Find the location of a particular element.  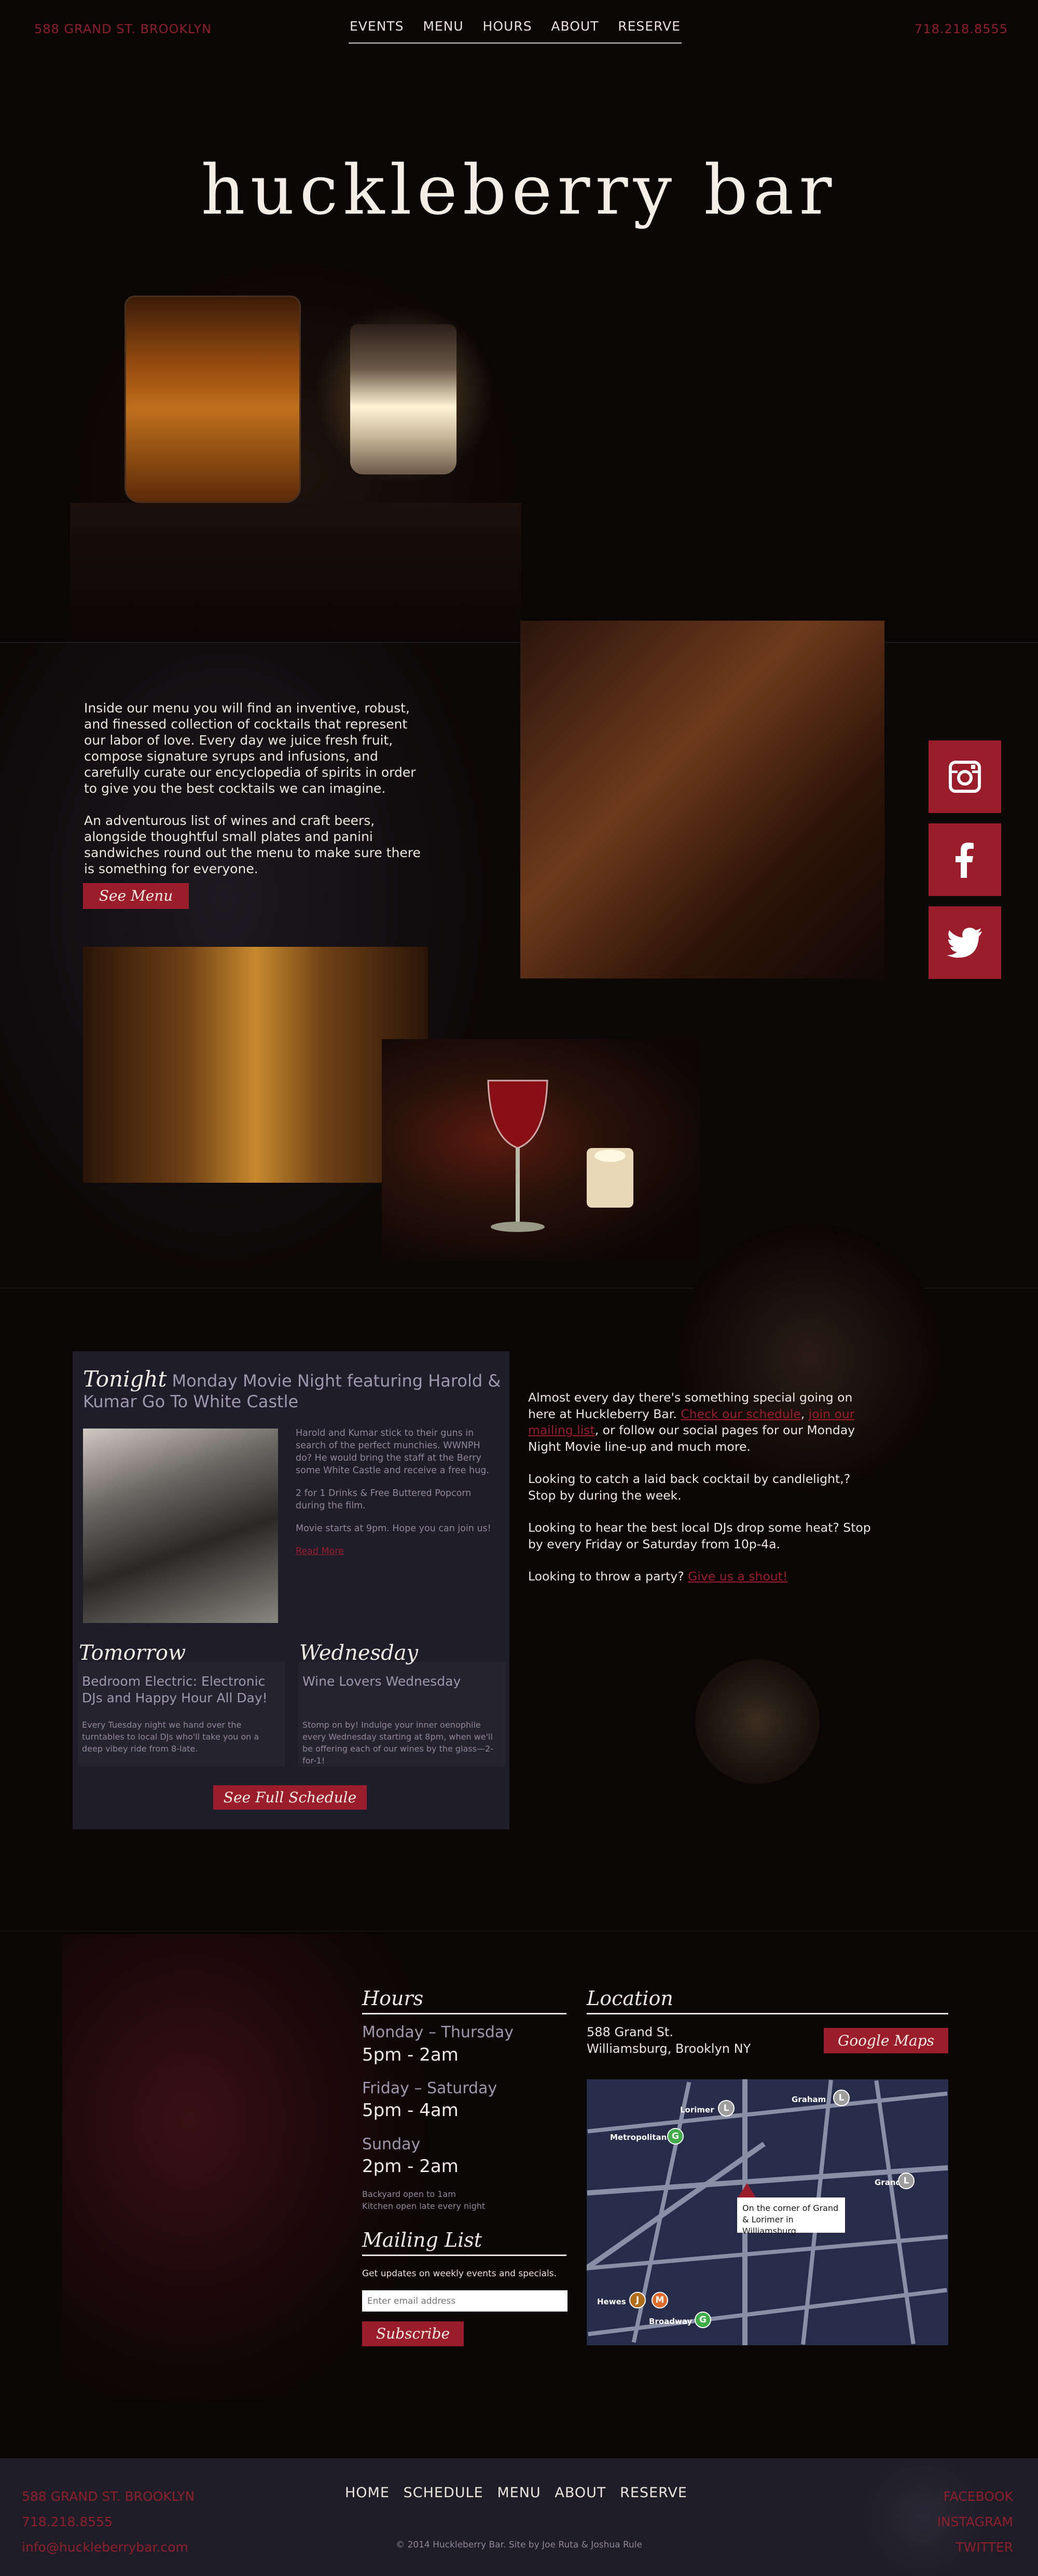

station-m-icon: M is located at coordinates (660, 2300).